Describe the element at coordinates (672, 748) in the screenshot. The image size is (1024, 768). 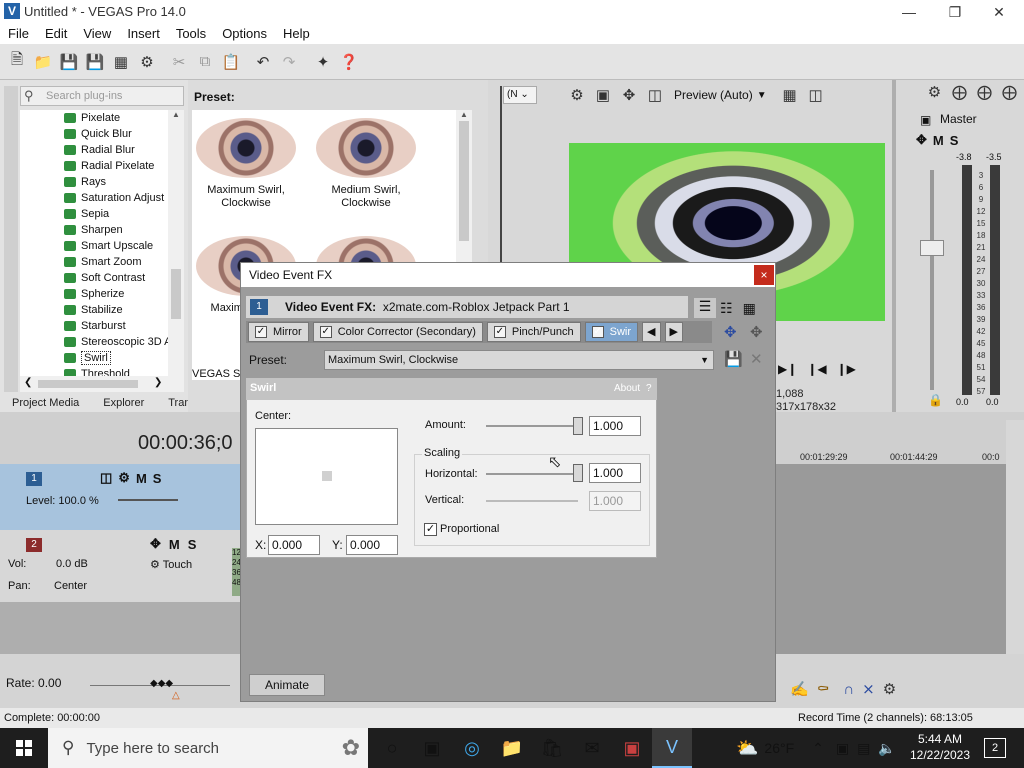
I see `vegas-taskbar-icon: V` at that location.